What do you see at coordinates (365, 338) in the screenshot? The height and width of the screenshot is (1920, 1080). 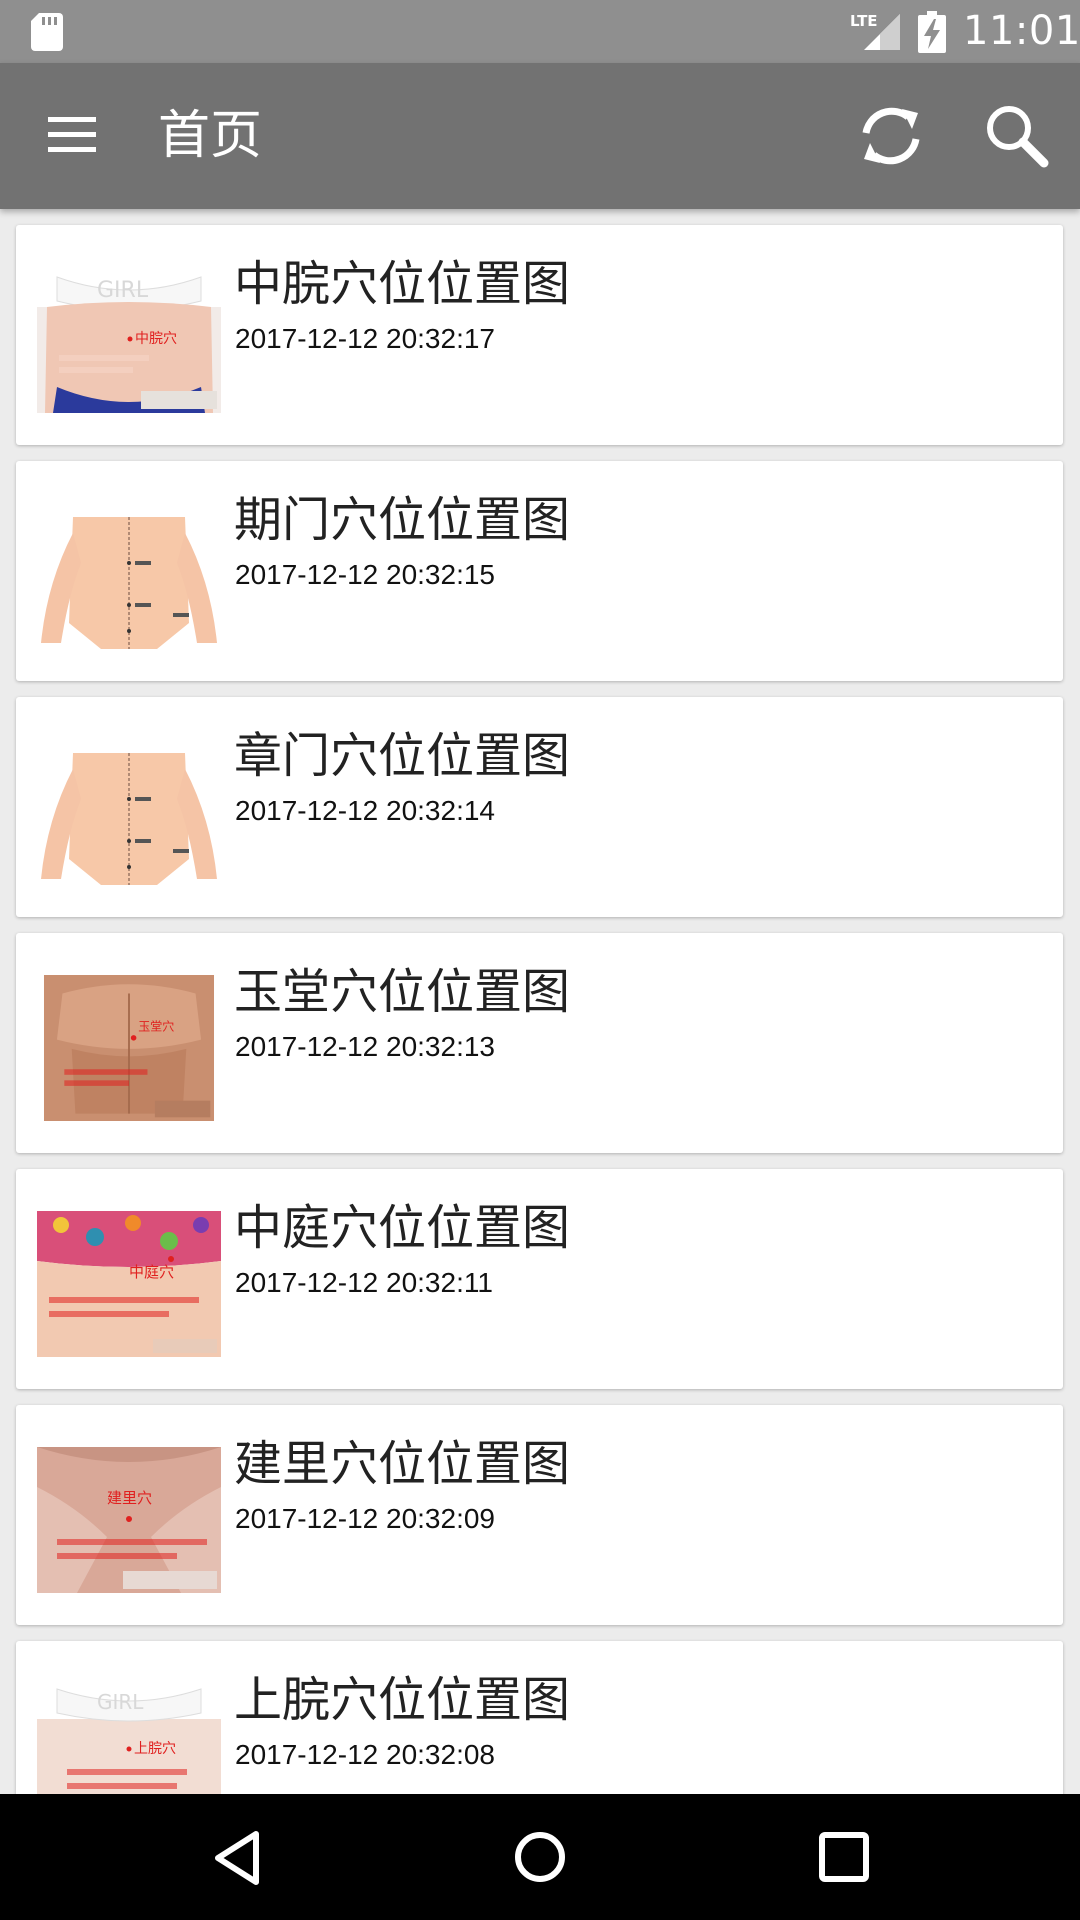 I see `item-date: 2017-12-12 20:32:17` at bounding box center [365, 338].